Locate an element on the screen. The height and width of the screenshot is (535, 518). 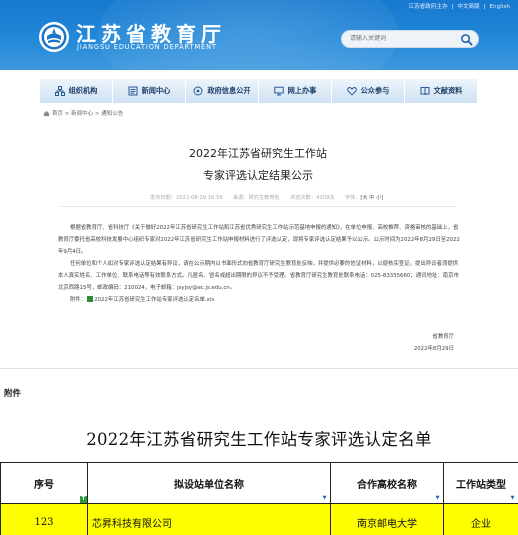
list-title: 2022年江苏省研究生工作站专家评选认定名单 is located at coordinates (259, 439).